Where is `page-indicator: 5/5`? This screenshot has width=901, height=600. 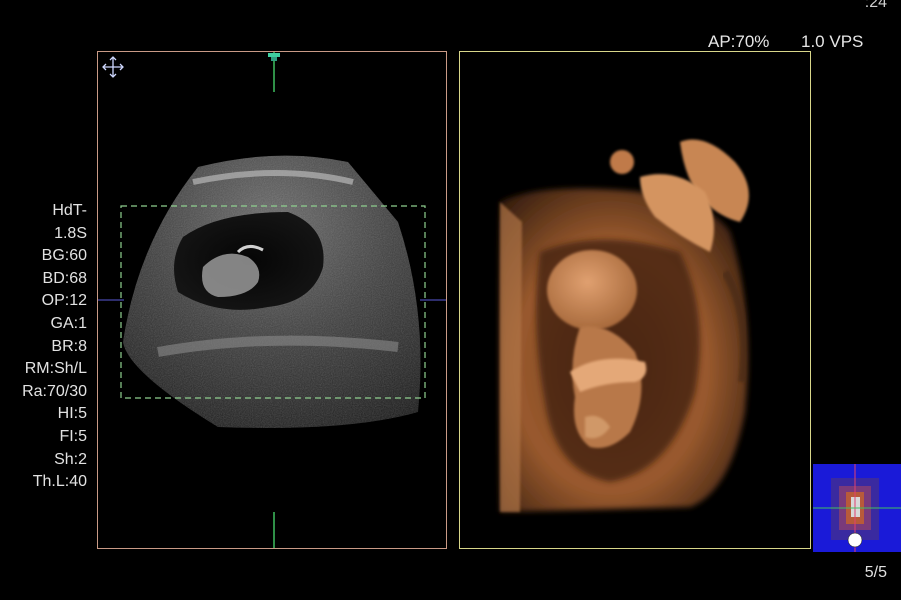
page-indicator: 5/5 is located at coordinates (875, 572).